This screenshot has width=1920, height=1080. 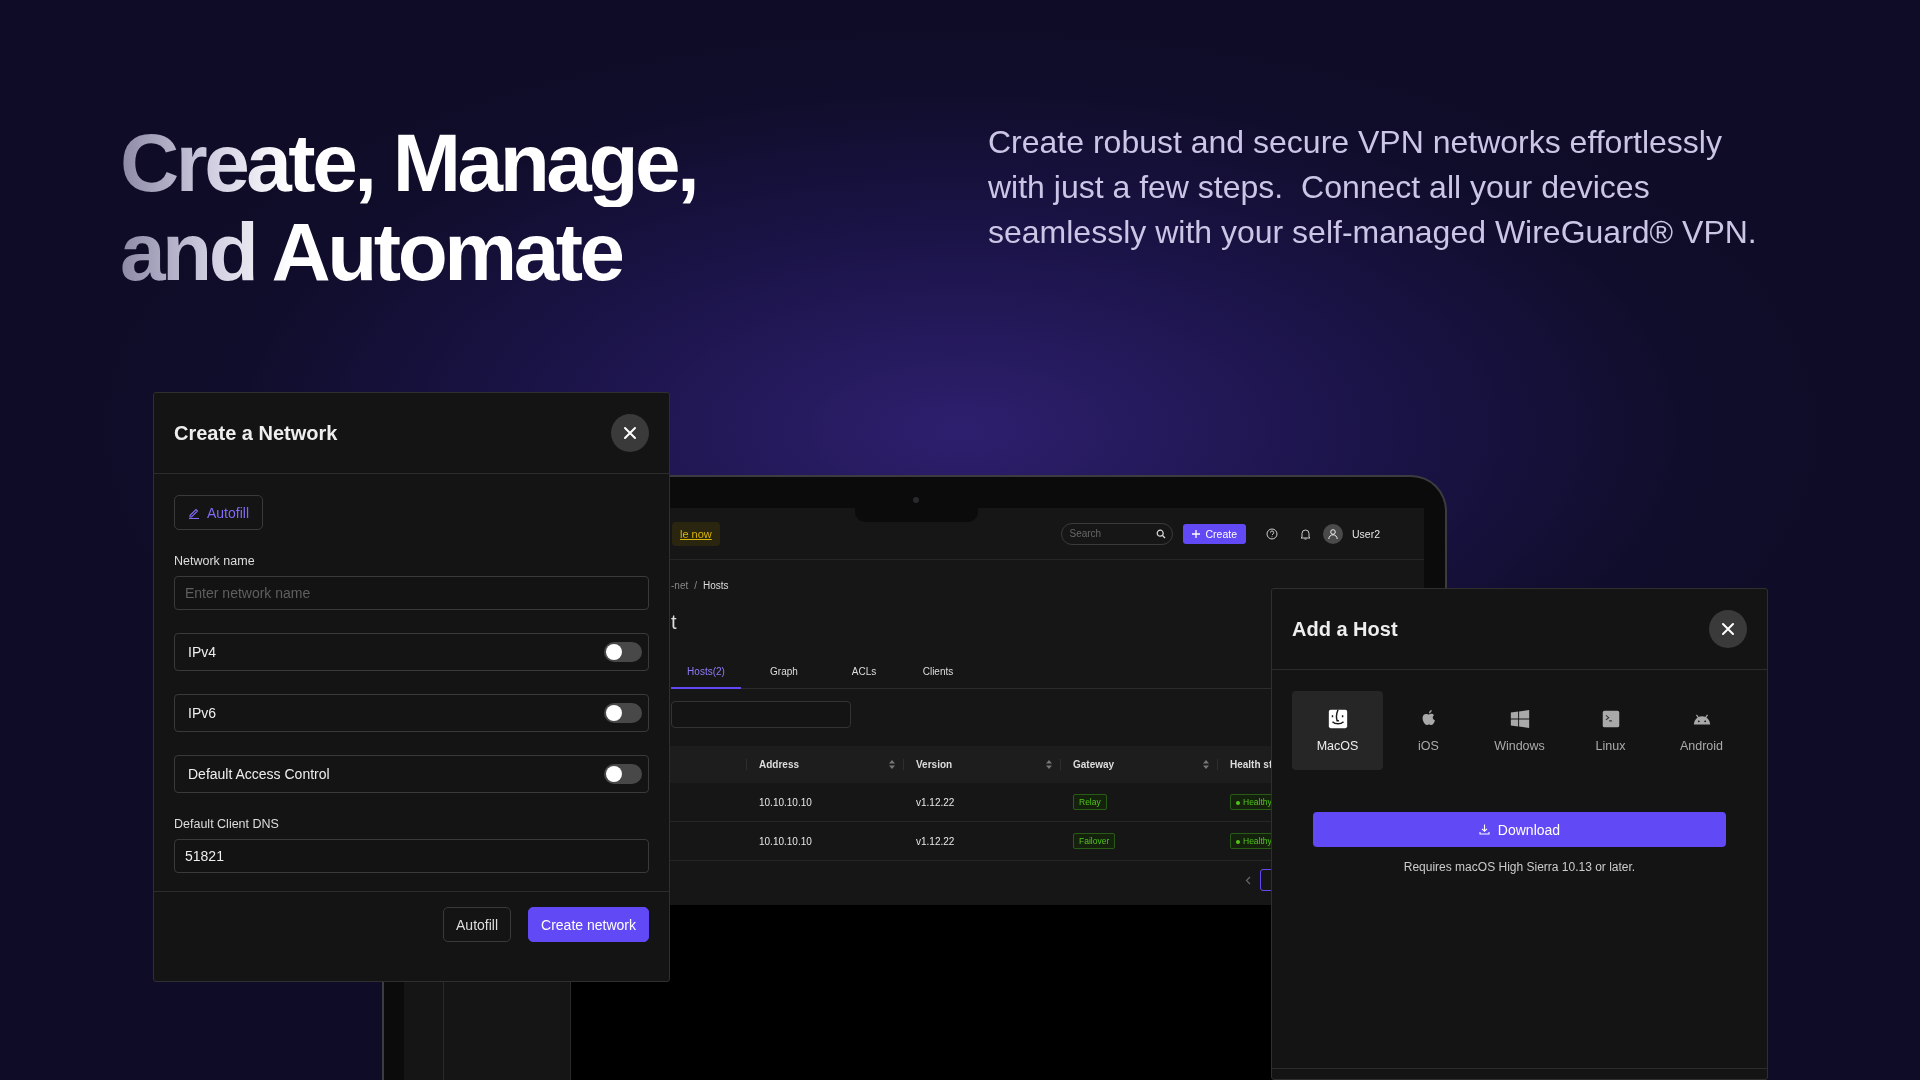 What do you see at coordinates (1345, 629) in the screenshot?
I see `dialog-title: Add a Host` at bounding box center [1345, 629].